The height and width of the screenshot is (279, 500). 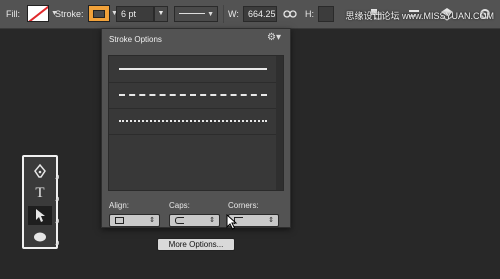 I want to click on pen-tool, so click(x=40, y=171).